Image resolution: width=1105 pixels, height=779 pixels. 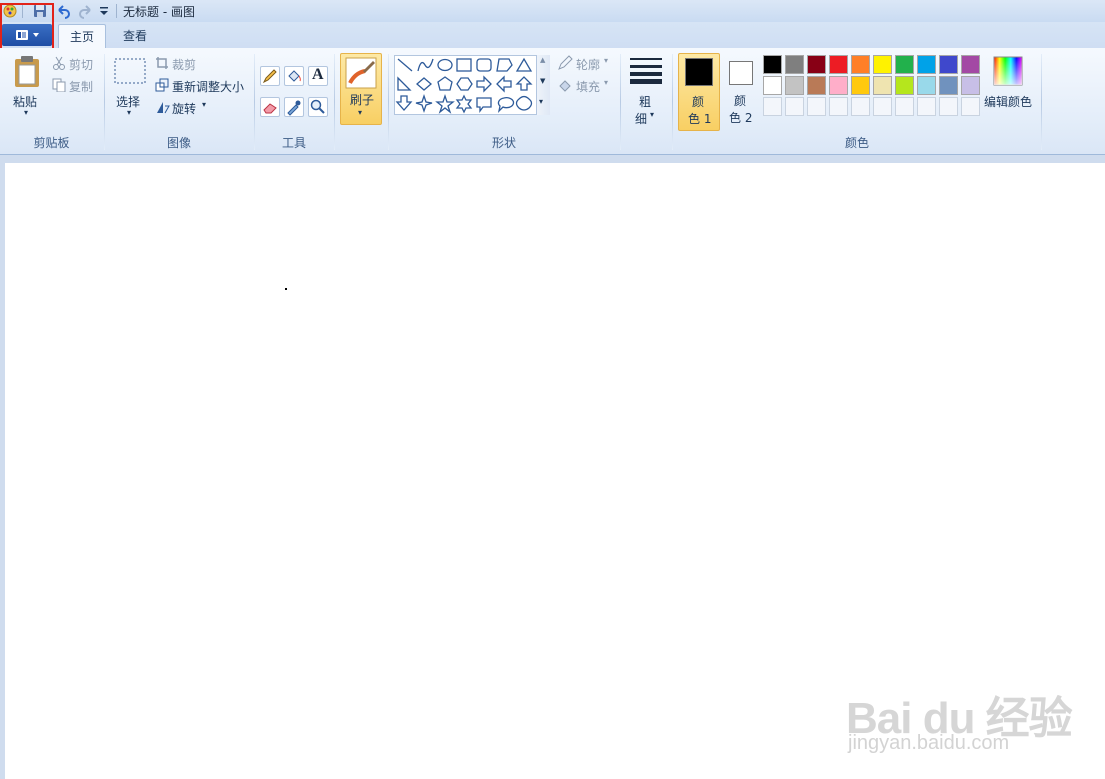 What do you see at coordinates (360, 112) in the screenshot?
I see `brushes-dropdown-icon: ▾` at bounding box center [360, 112].